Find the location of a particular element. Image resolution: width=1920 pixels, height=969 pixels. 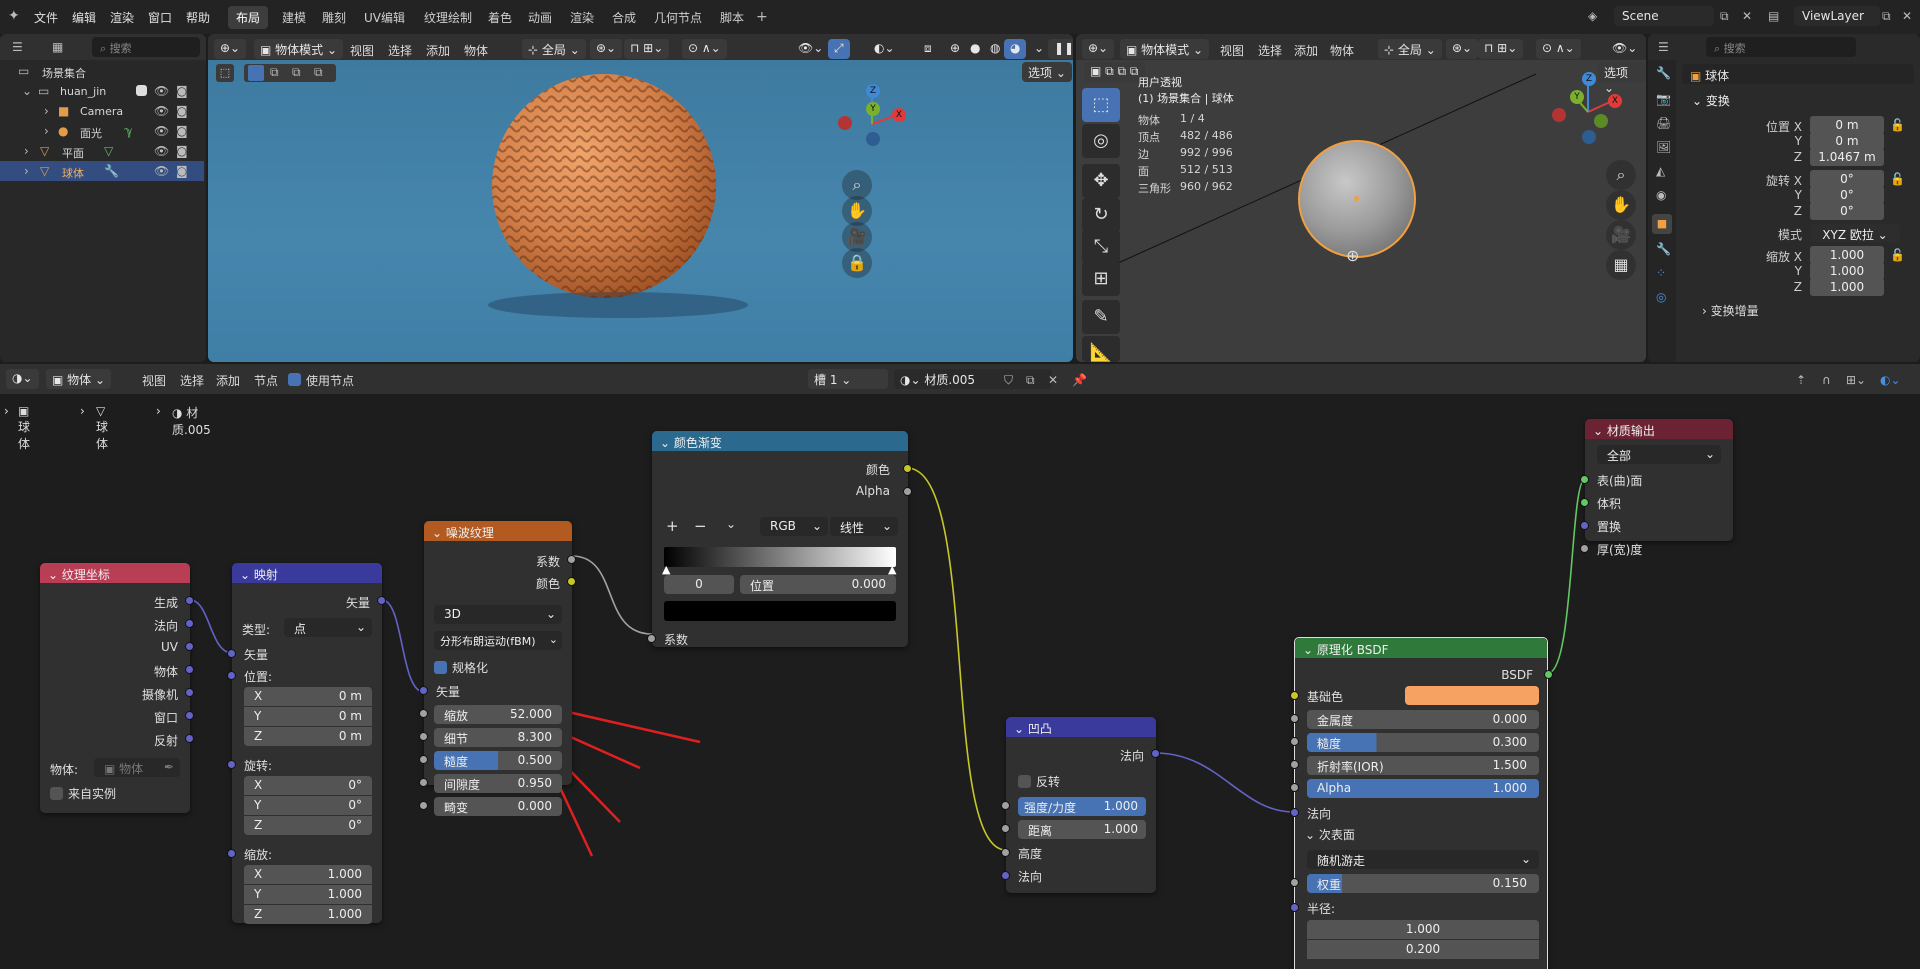

chevron-down-icon: ⌄ is located at coordinates (27, 91).